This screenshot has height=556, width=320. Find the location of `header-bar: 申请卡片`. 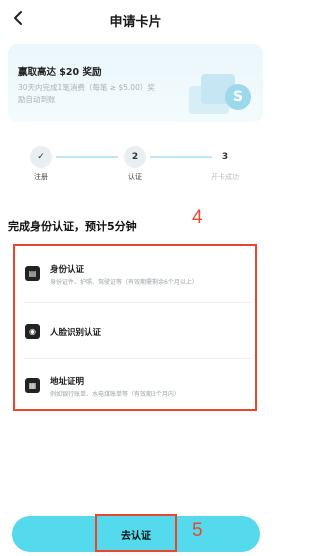

header-bar: 申请卡片 is located at coordinates (135, 18).